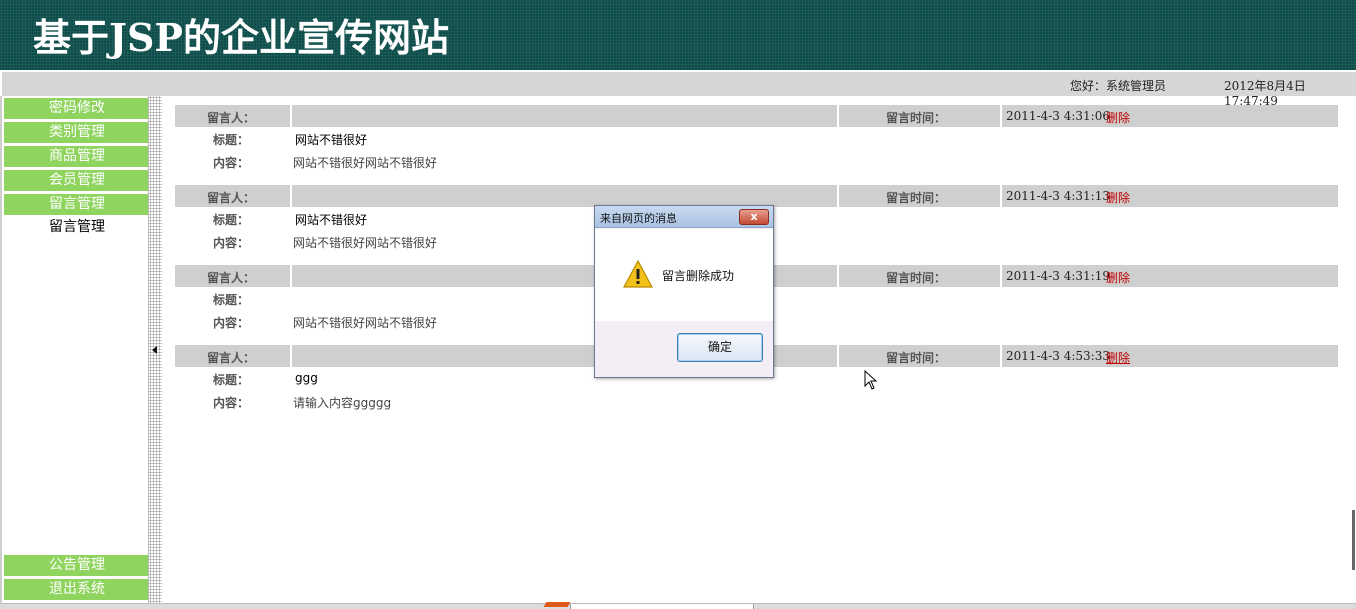 This screenshot has width=1356, height=609. What do you see at coordinates (77, 227) in the screenshot?
I see `nav-subitem-message: 留言管理` at bounding box center [77, 227].